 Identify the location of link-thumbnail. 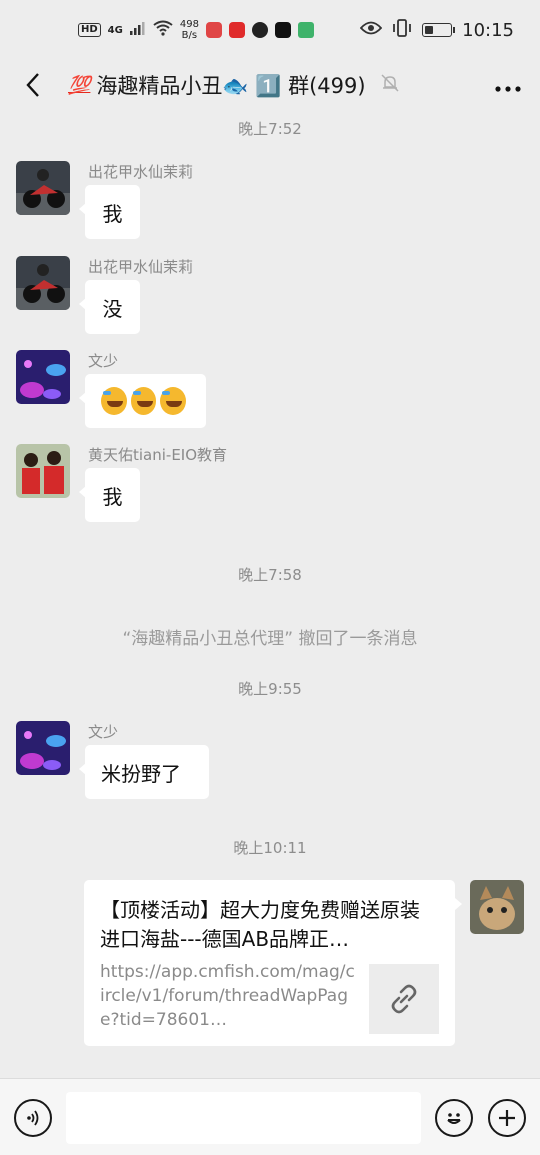
(404, 999).